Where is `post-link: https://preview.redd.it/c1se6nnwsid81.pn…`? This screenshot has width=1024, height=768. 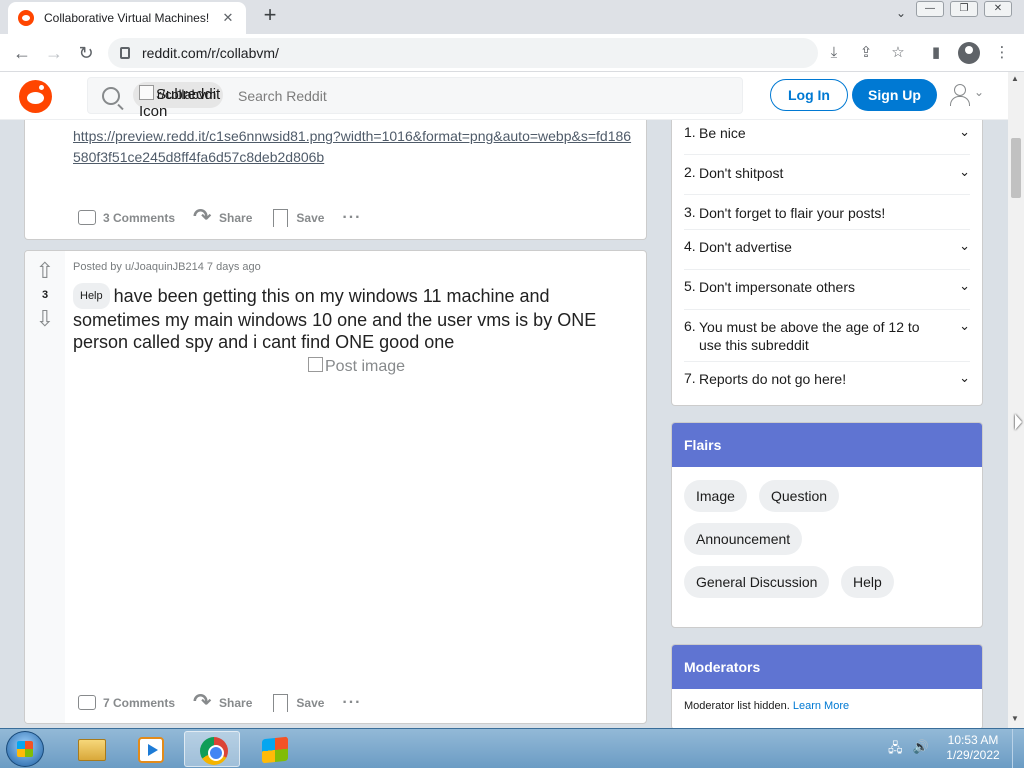
post-link: https://preview.redd.it/c1se6nnwsid81.pn… is located at coordinates (355, 147).